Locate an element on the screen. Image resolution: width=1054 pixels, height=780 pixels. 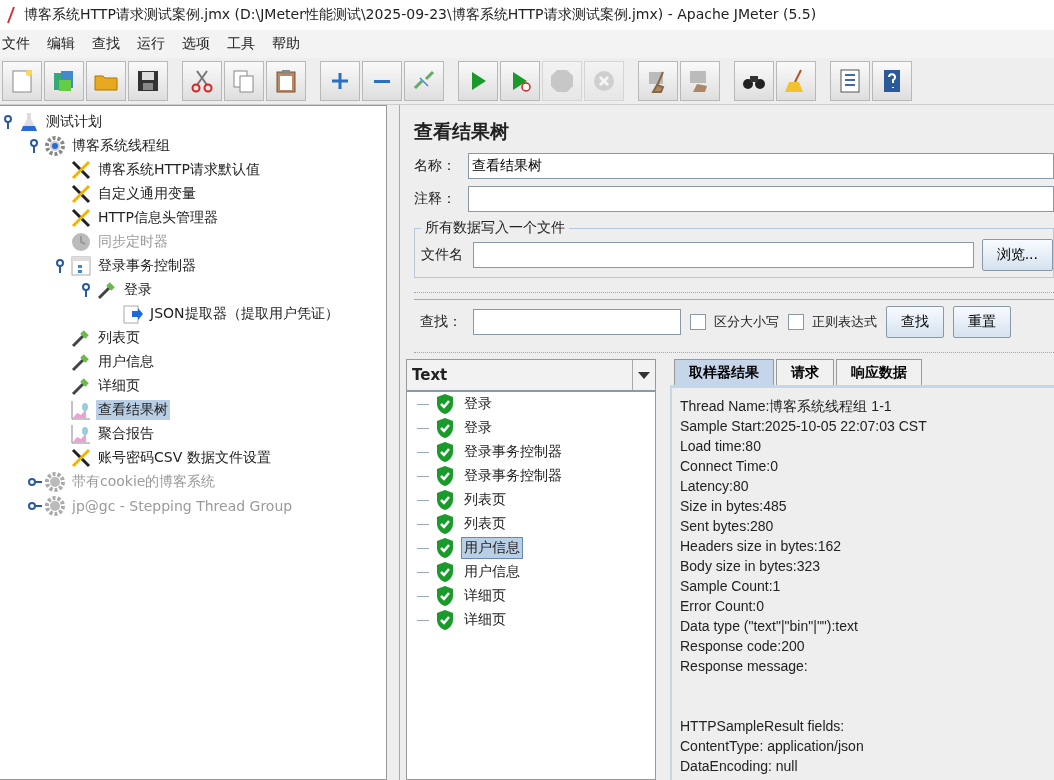
tree-item: 自定义通用变量 is located at coordinates (147, 194).